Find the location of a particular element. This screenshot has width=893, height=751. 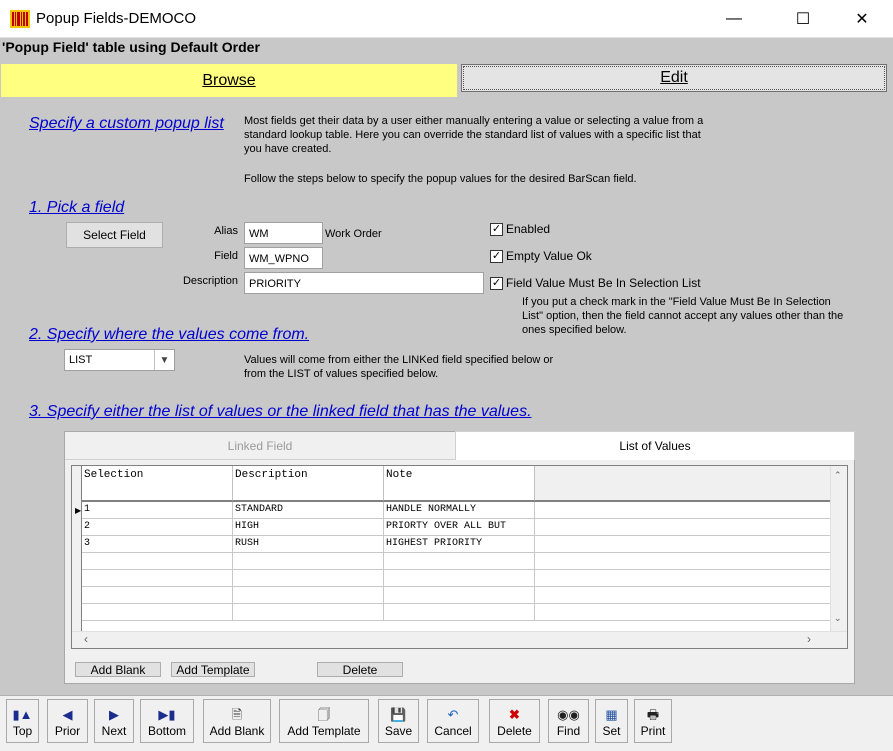

values-source-link: 2. Specify where the values come from. is located at coordinates (169, 335).